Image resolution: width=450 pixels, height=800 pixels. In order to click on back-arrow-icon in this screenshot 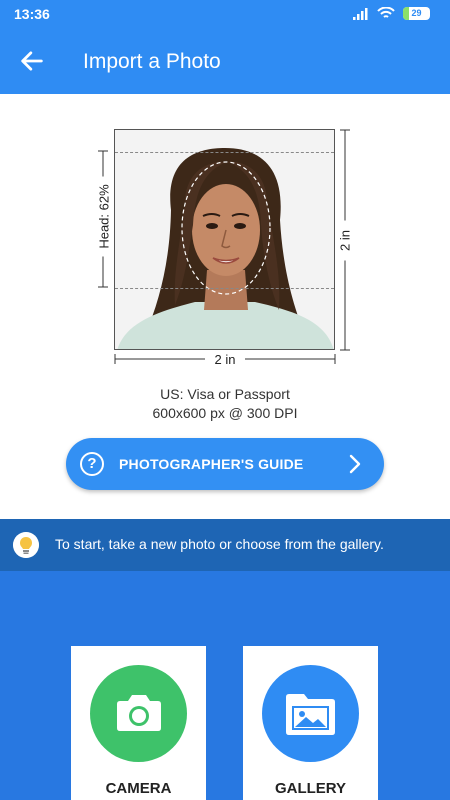, I will do `click(32, 61)`.